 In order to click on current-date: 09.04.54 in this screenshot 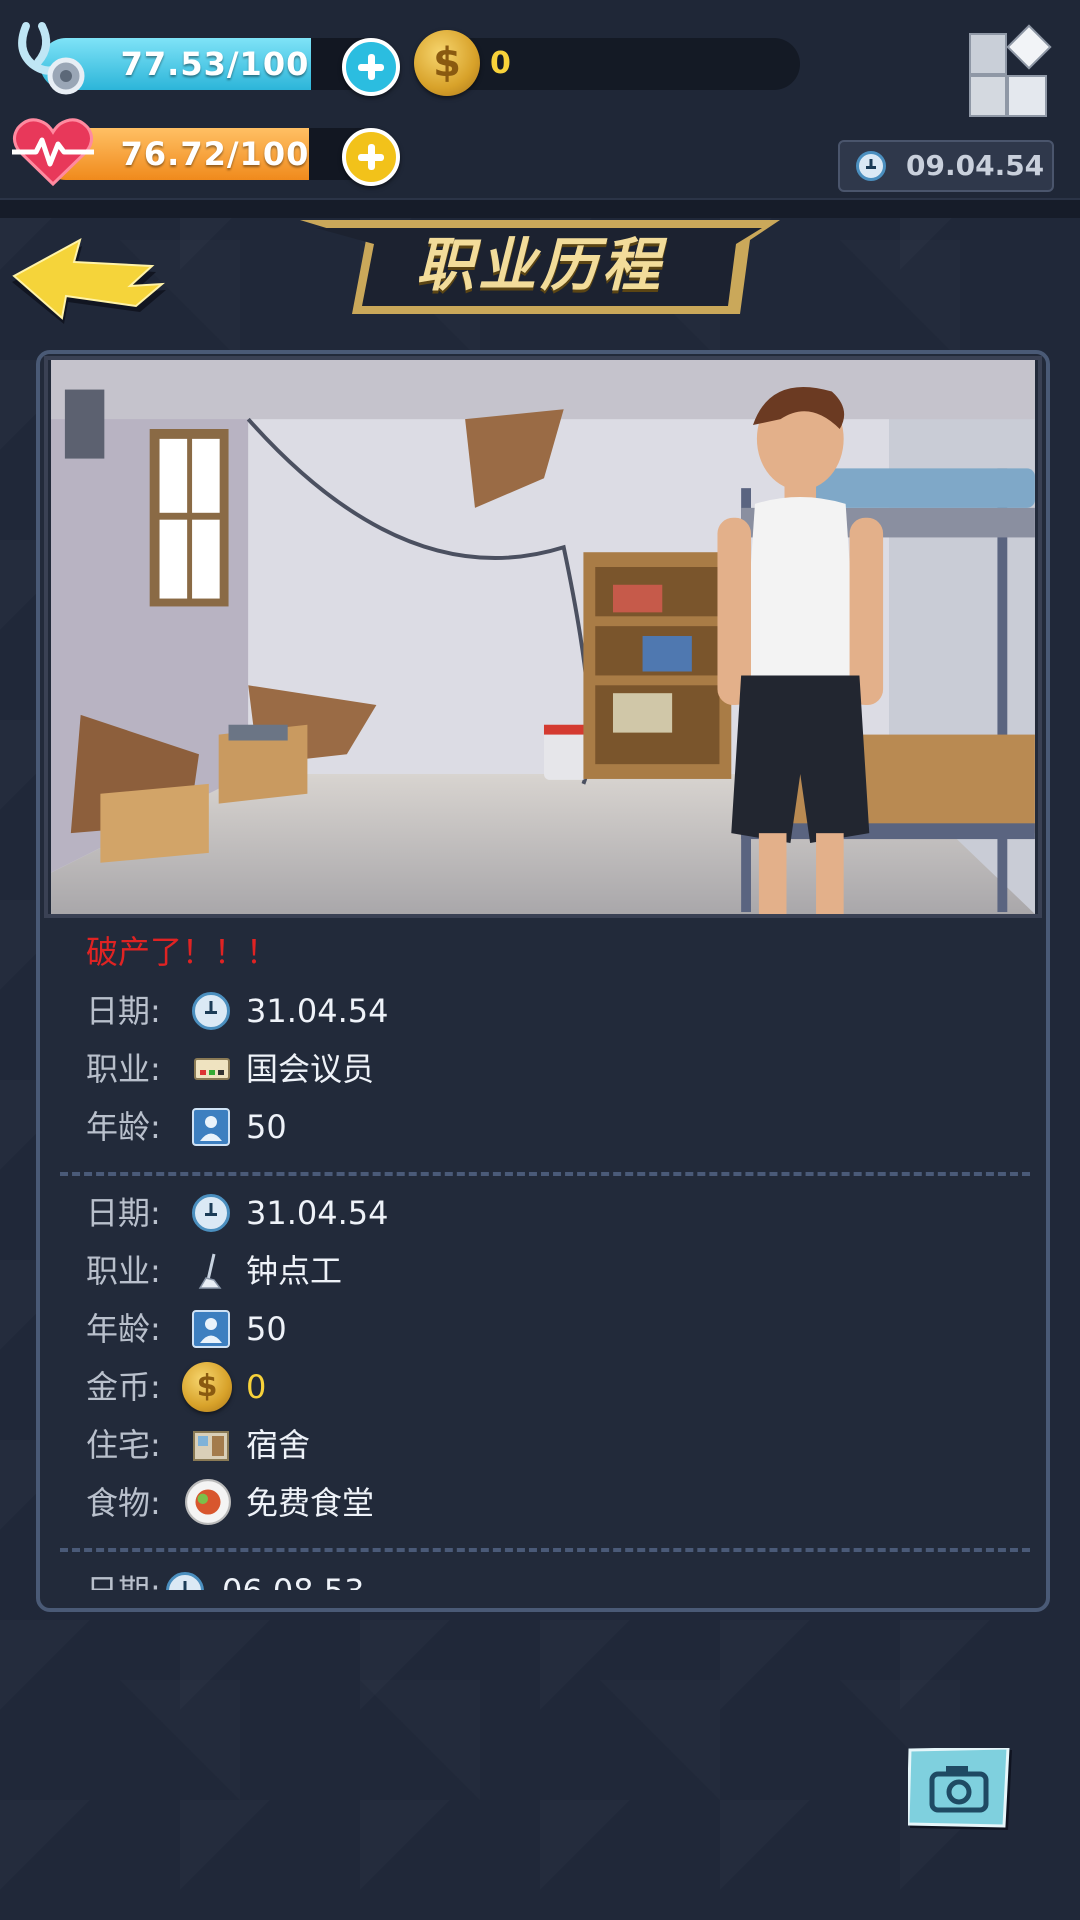, I will do `click(975, 165)`.